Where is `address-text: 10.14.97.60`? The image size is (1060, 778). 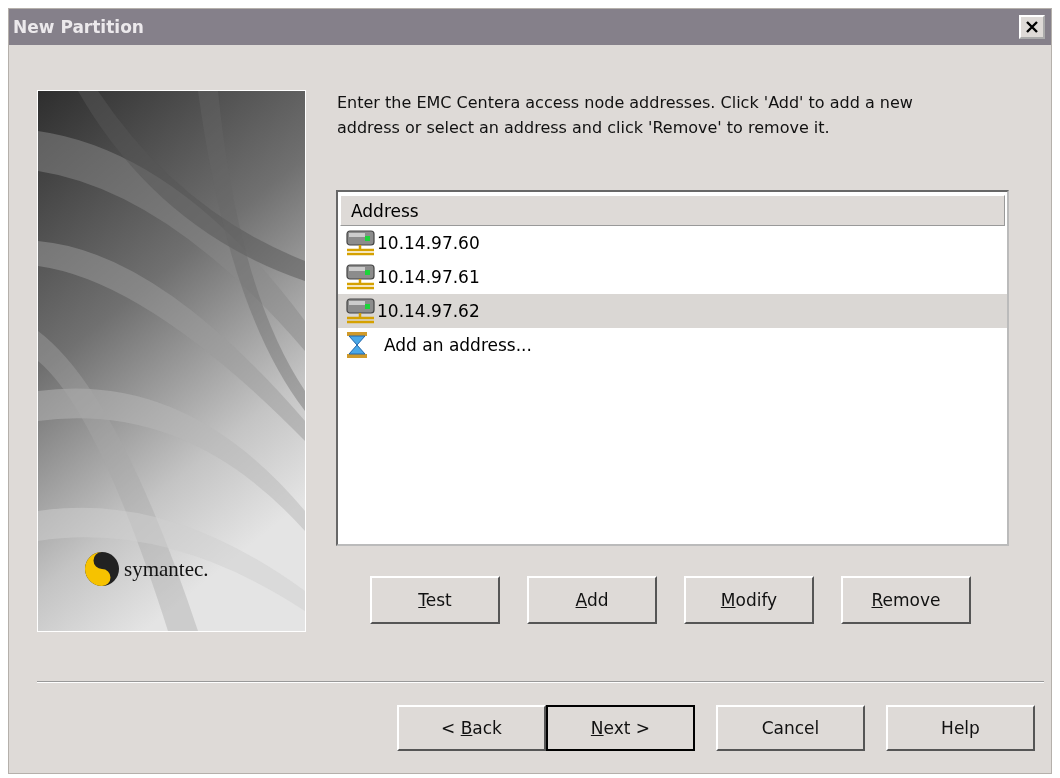 address-text: 10.14.97.60 is located at coordinates (428, 243).